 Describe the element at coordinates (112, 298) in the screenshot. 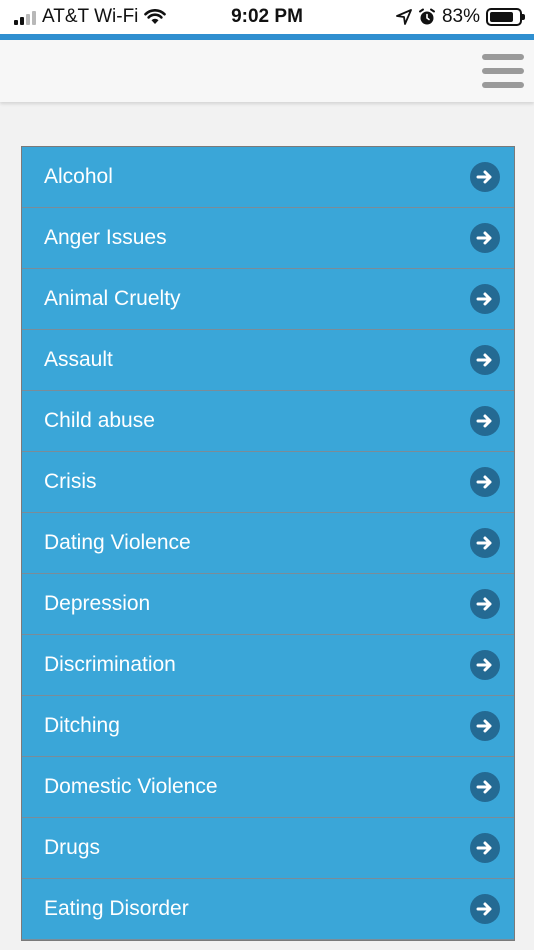

I see `topic-label: Animal Cruelty` at that location.